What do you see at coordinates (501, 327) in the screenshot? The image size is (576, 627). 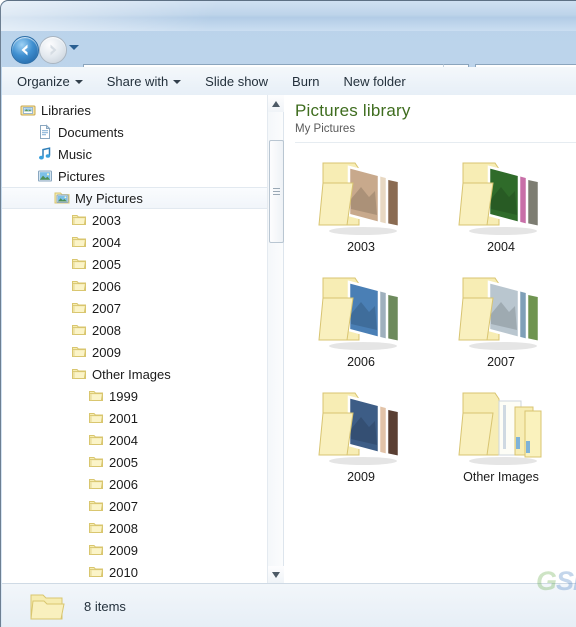 I see `folder-item: 2007` at bounding box center [501, 327].